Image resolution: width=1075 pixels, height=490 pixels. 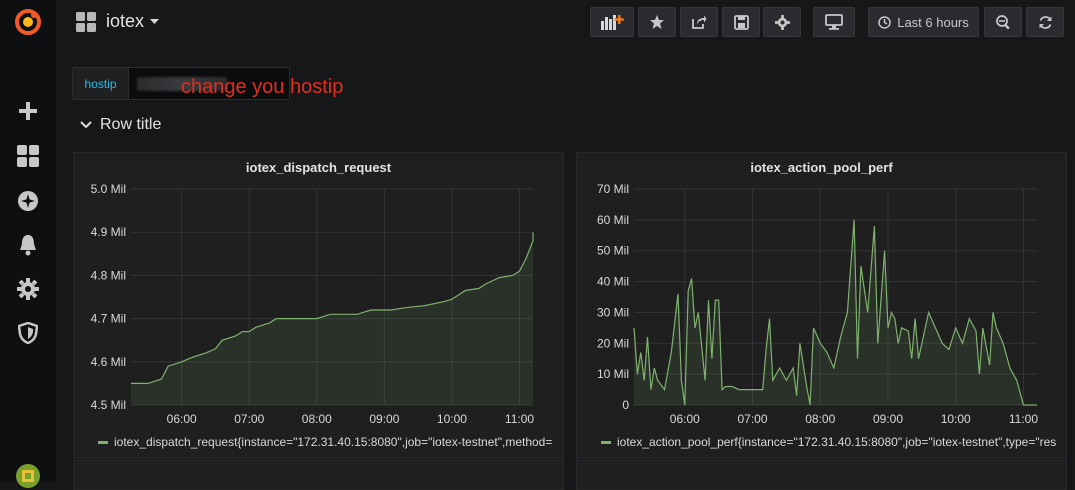 What do you see at coordinates (565, 23) in the screenshot?
I see `top-navbar: iotex Last 6 hours` at bounding box center [565, 23].